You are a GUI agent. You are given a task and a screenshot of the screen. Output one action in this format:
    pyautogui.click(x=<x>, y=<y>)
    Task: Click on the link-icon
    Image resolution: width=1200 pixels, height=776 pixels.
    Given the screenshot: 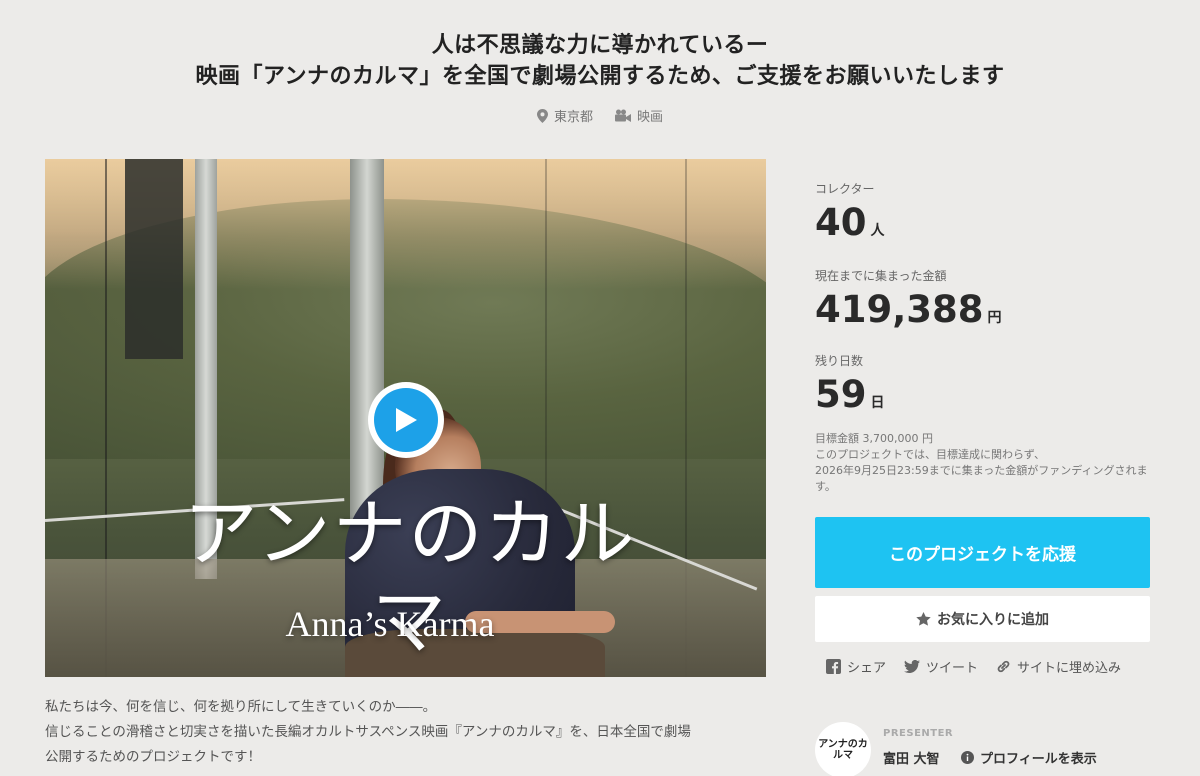 What is the action you would take?
    pyautogui.click(x=1003, y=666)
    